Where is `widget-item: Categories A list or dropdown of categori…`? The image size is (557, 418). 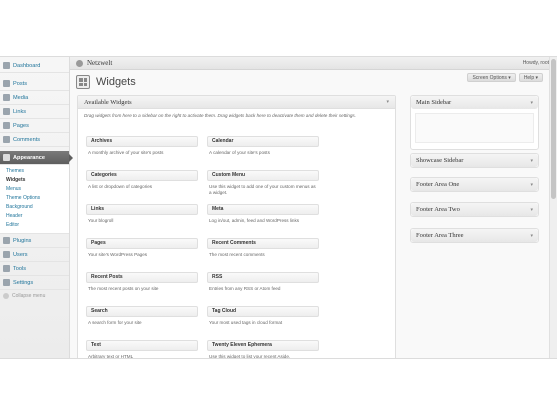
widget-item: Categories A list or dropdown of categori… is located at coordinates (142, 180).